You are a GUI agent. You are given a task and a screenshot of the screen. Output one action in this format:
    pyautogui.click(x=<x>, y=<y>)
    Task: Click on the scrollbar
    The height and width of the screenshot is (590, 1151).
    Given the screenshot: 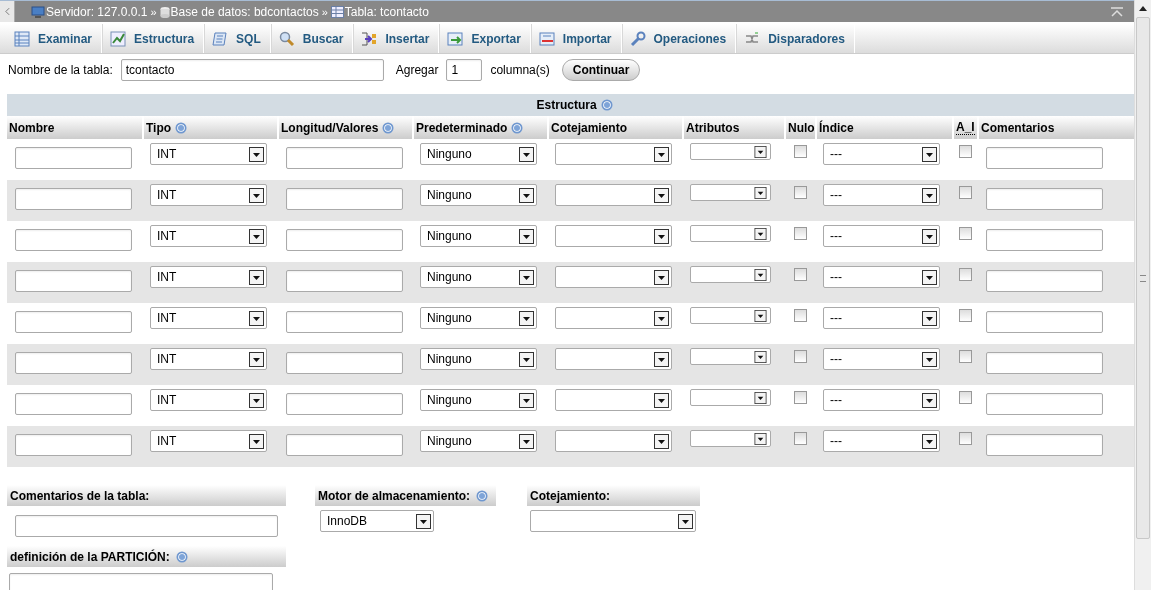 What is the action you would take?
    pyautogui.click(x=1142, y=295)
    